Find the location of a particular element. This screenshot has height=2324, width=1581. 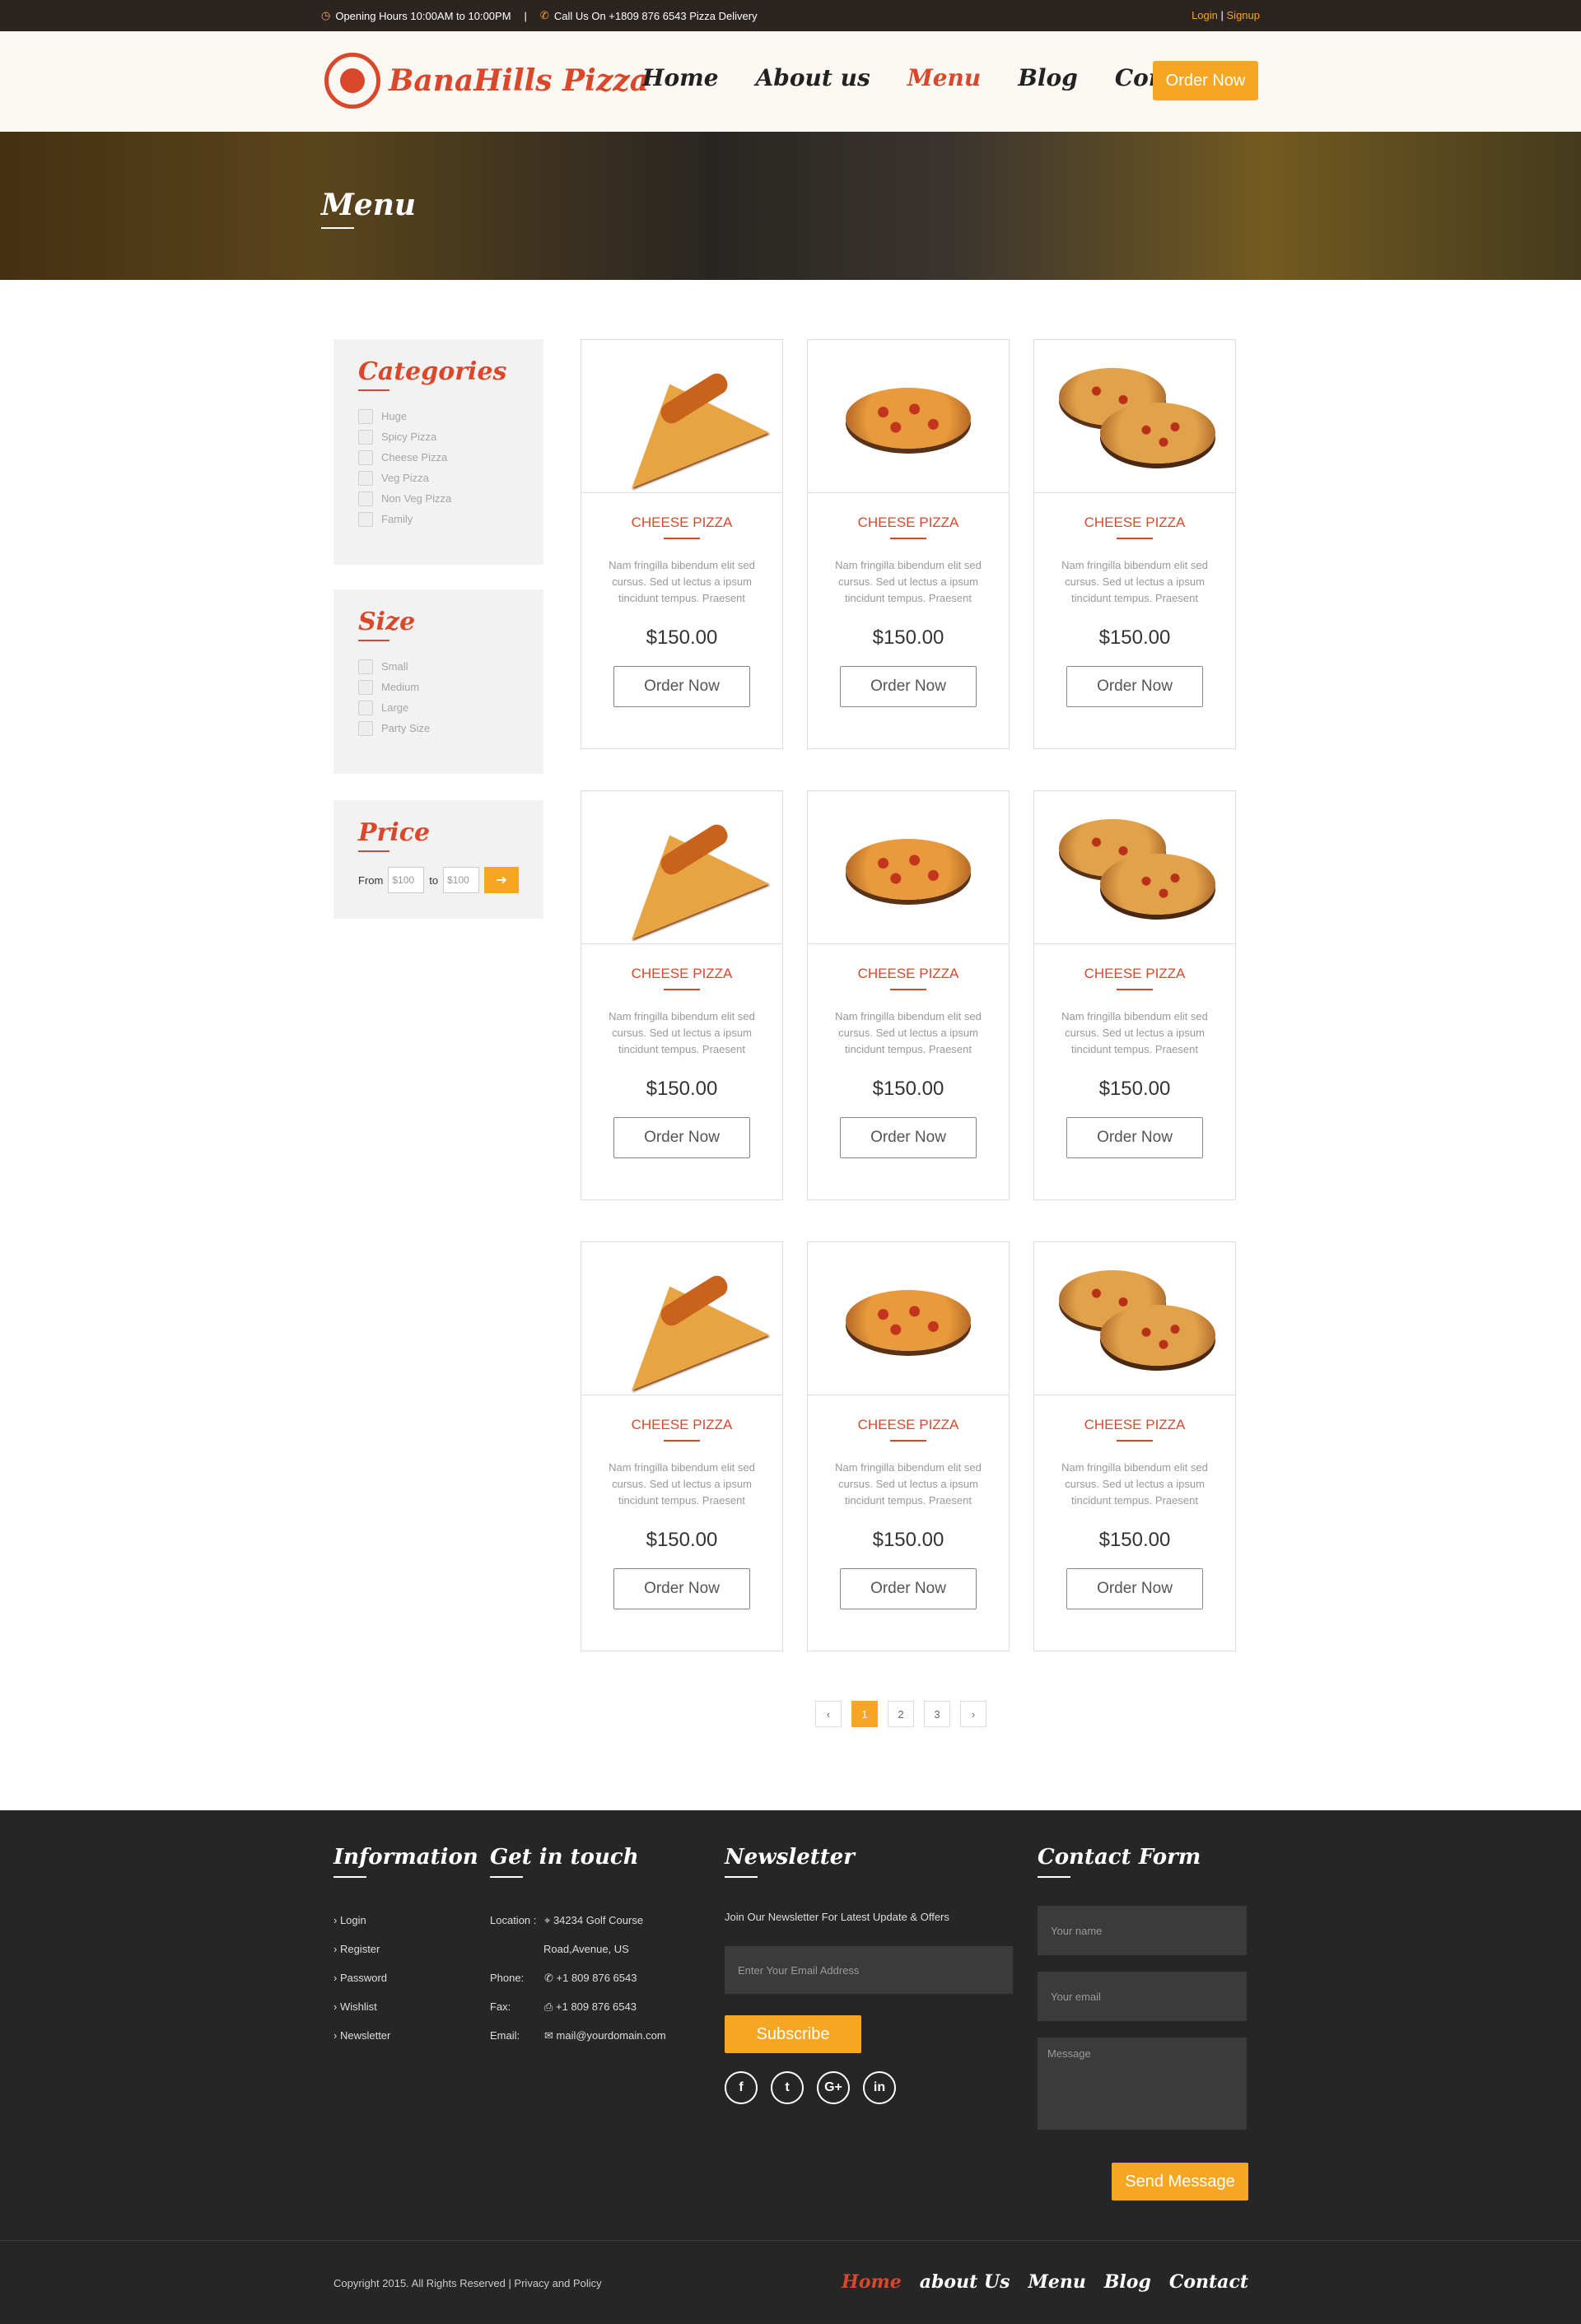

login-link: Login is located at coordinates (1205, 15).